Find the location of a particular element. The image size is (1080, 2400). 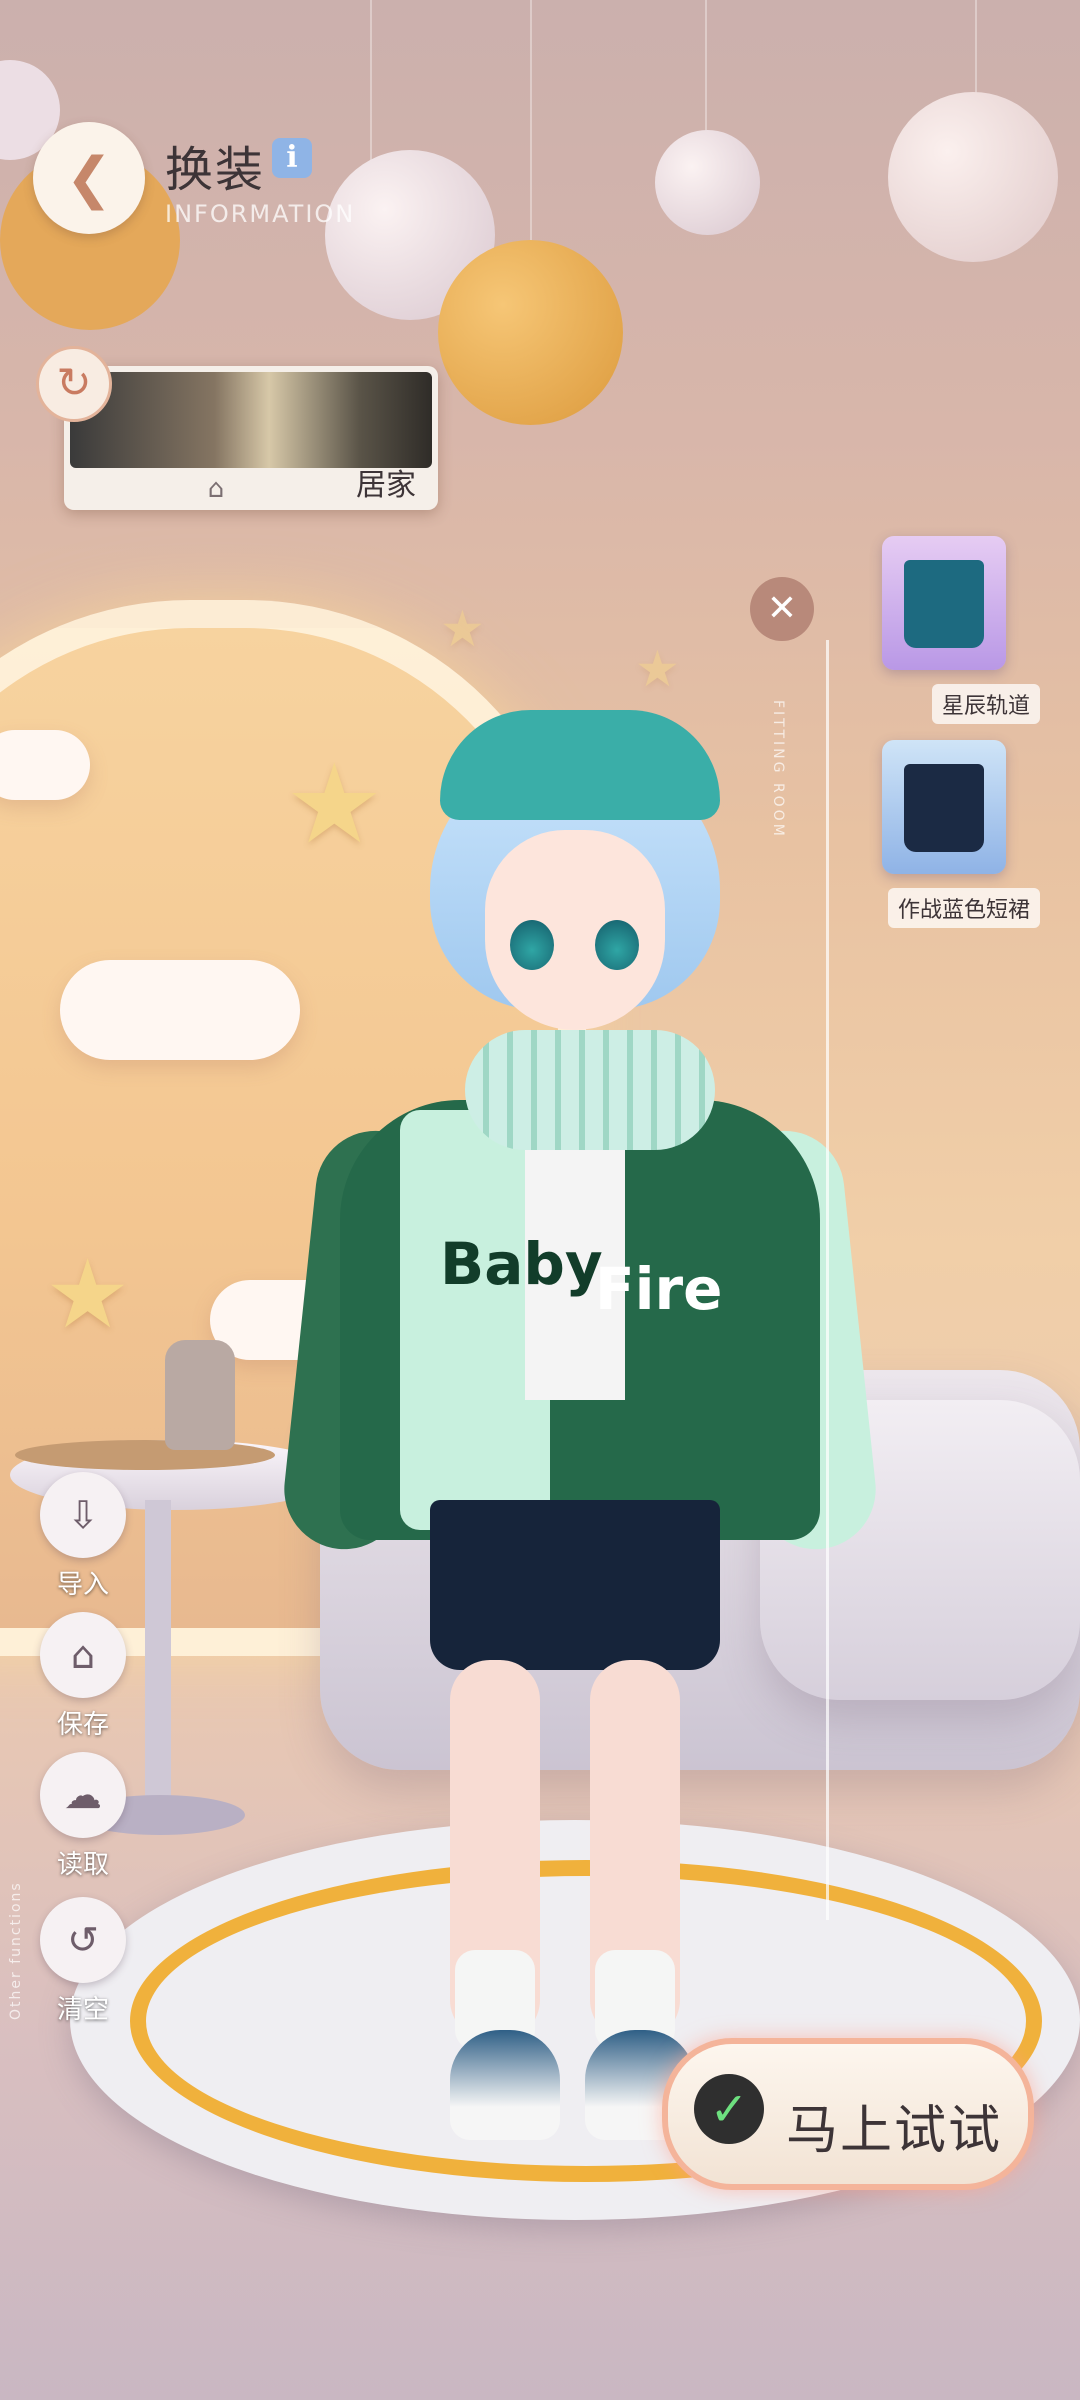

character-shoe is located at coordinates (505, 2085).